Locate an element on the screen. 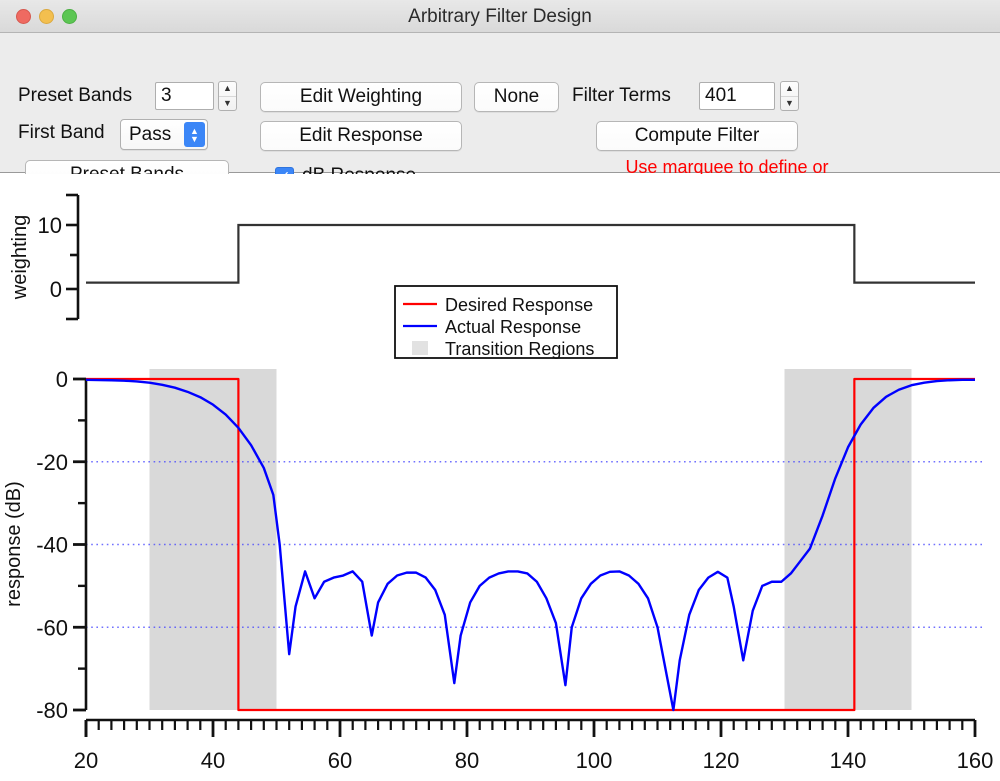 The width and height of the screenshot is (1000, 781). preset-bands-input: 3 is located at coordinates (184, 96).